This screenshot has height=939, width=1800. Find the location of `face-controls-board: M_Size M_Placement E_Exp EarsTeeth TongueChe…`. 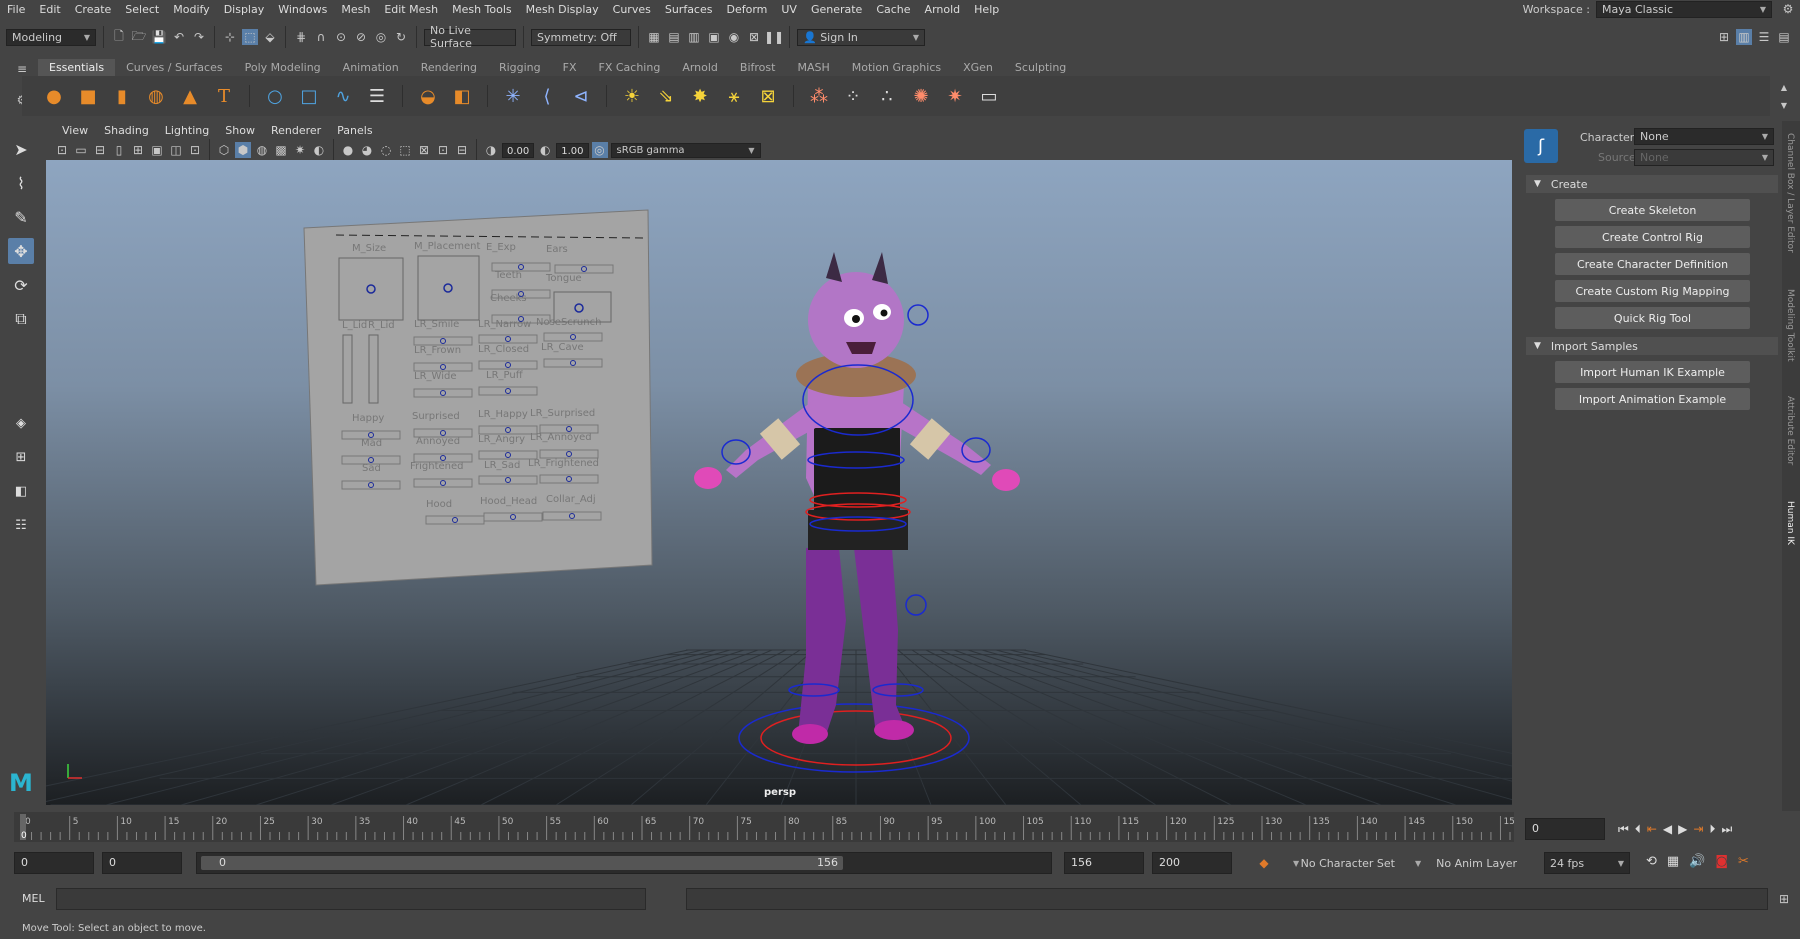

face-controls-board: M_Size M_Placement E_Exp EarsTeeth TongueChe… is located at coordinates (478, 397).